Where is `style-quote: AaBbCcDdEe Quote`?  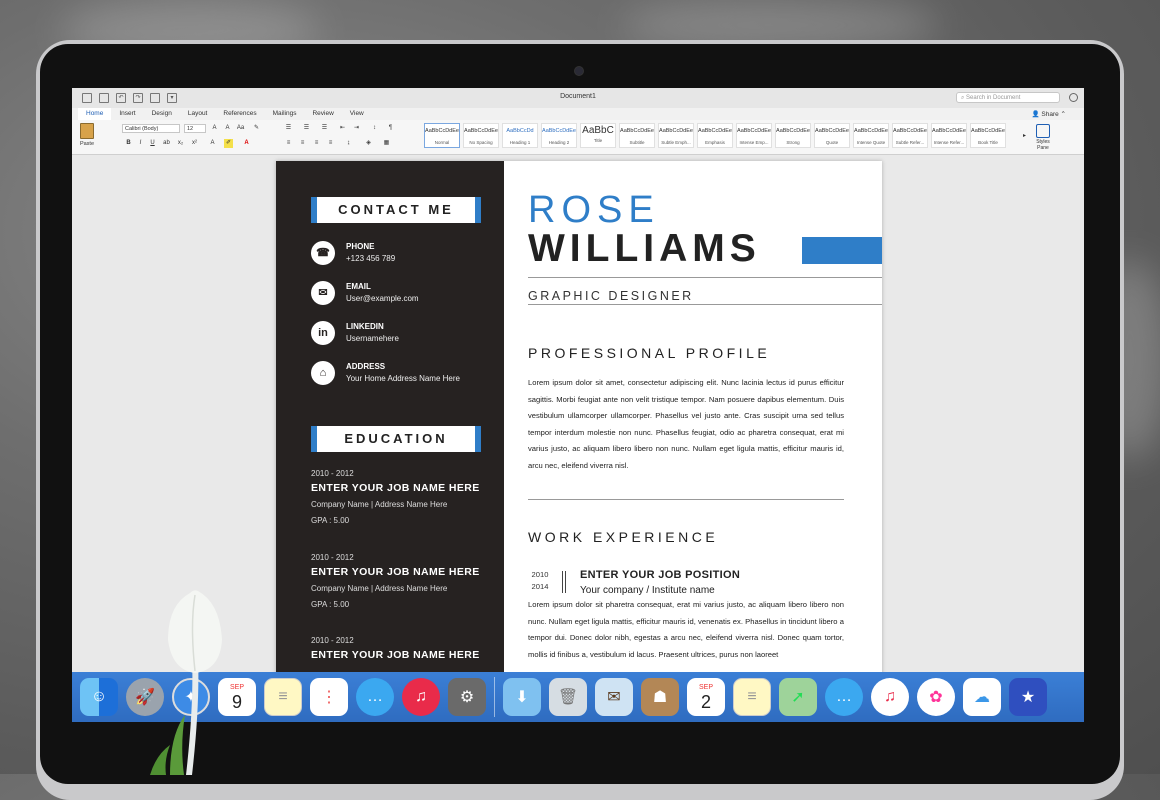
style-quote: AaBbCcDdEe Quote is located at coordinates (832, 135).